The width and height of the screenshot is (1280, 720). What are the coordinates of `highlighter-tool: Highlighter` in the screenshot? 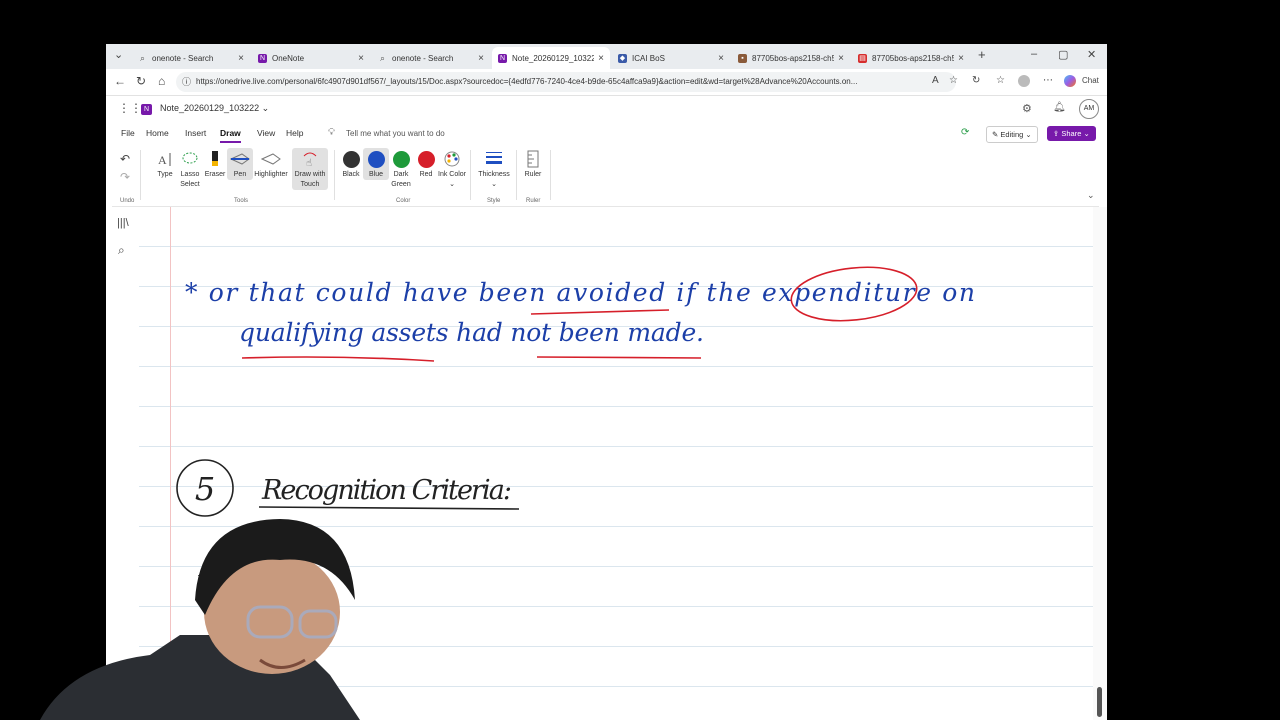 It's located at (271, 164).